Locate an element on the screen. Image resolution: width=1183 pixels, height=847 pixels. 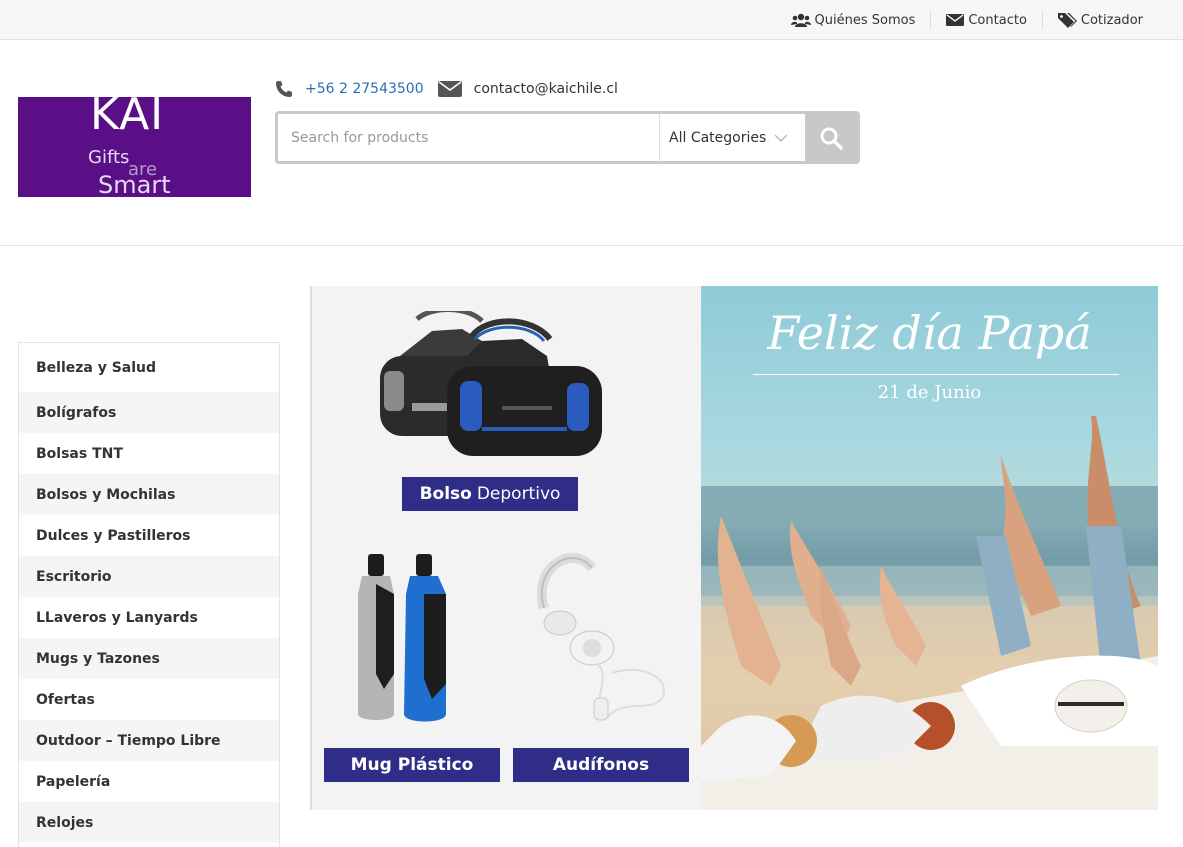
top-bar: Quiénes Somos Contacto Cotizador is located at coordinates (591, 20).